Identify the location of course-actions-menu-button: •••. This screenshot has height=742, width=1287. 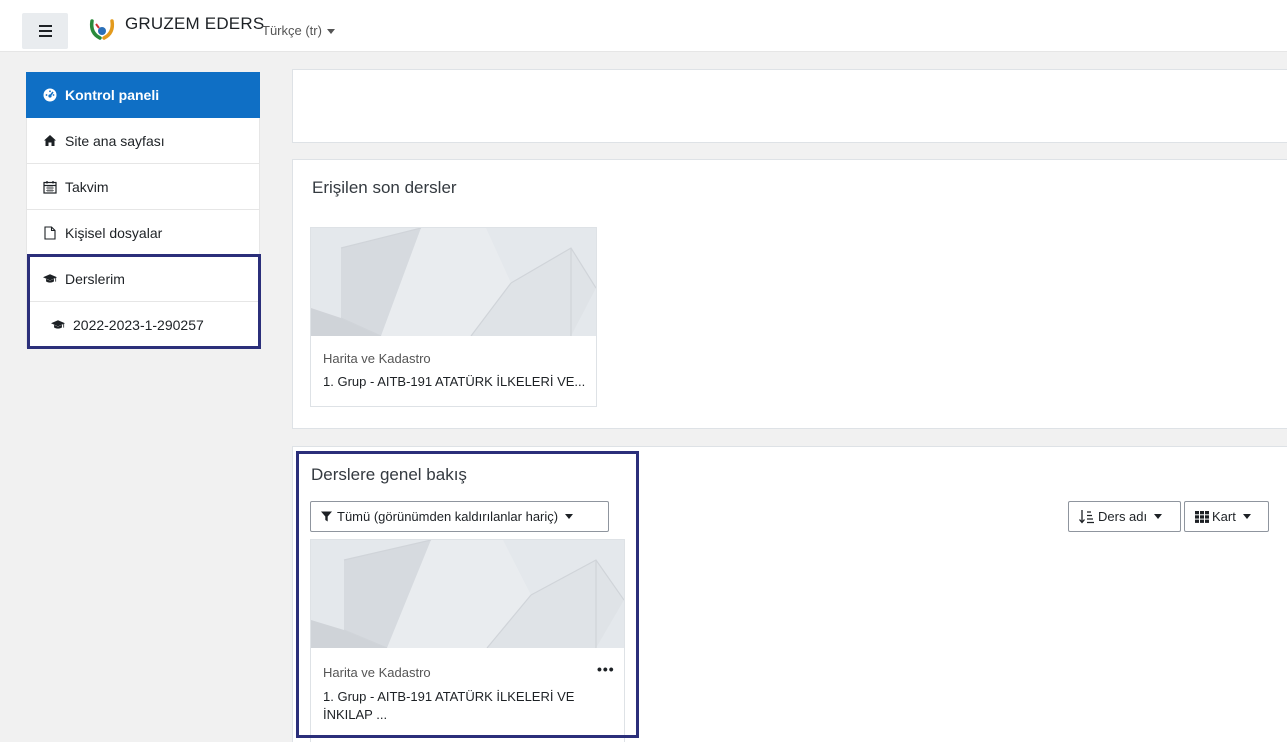
(606, 669).